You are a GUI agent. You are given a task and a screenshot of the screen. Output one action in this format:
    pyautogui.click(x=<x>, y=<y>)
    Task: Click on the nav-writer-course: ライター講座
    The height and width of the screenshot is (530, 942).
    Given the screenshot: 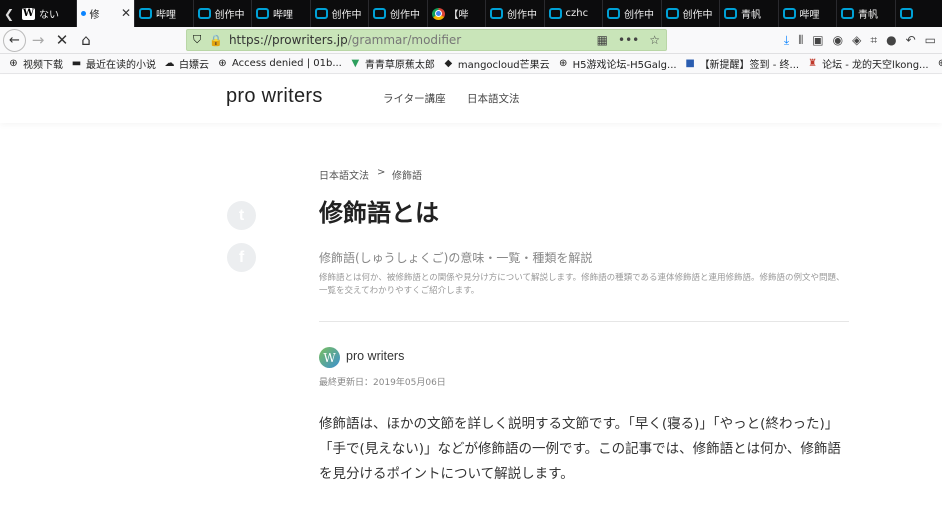 What is the action you would take?
    pyautogui.click(x=414, y=98)
    